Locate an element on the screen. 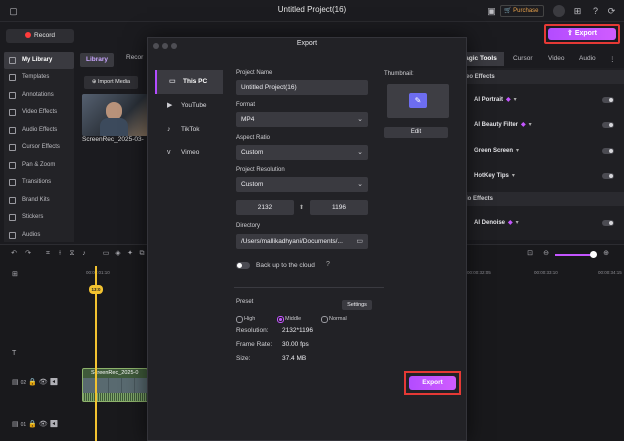  redo-icon: ↷ is located at coordinates (28, 254).